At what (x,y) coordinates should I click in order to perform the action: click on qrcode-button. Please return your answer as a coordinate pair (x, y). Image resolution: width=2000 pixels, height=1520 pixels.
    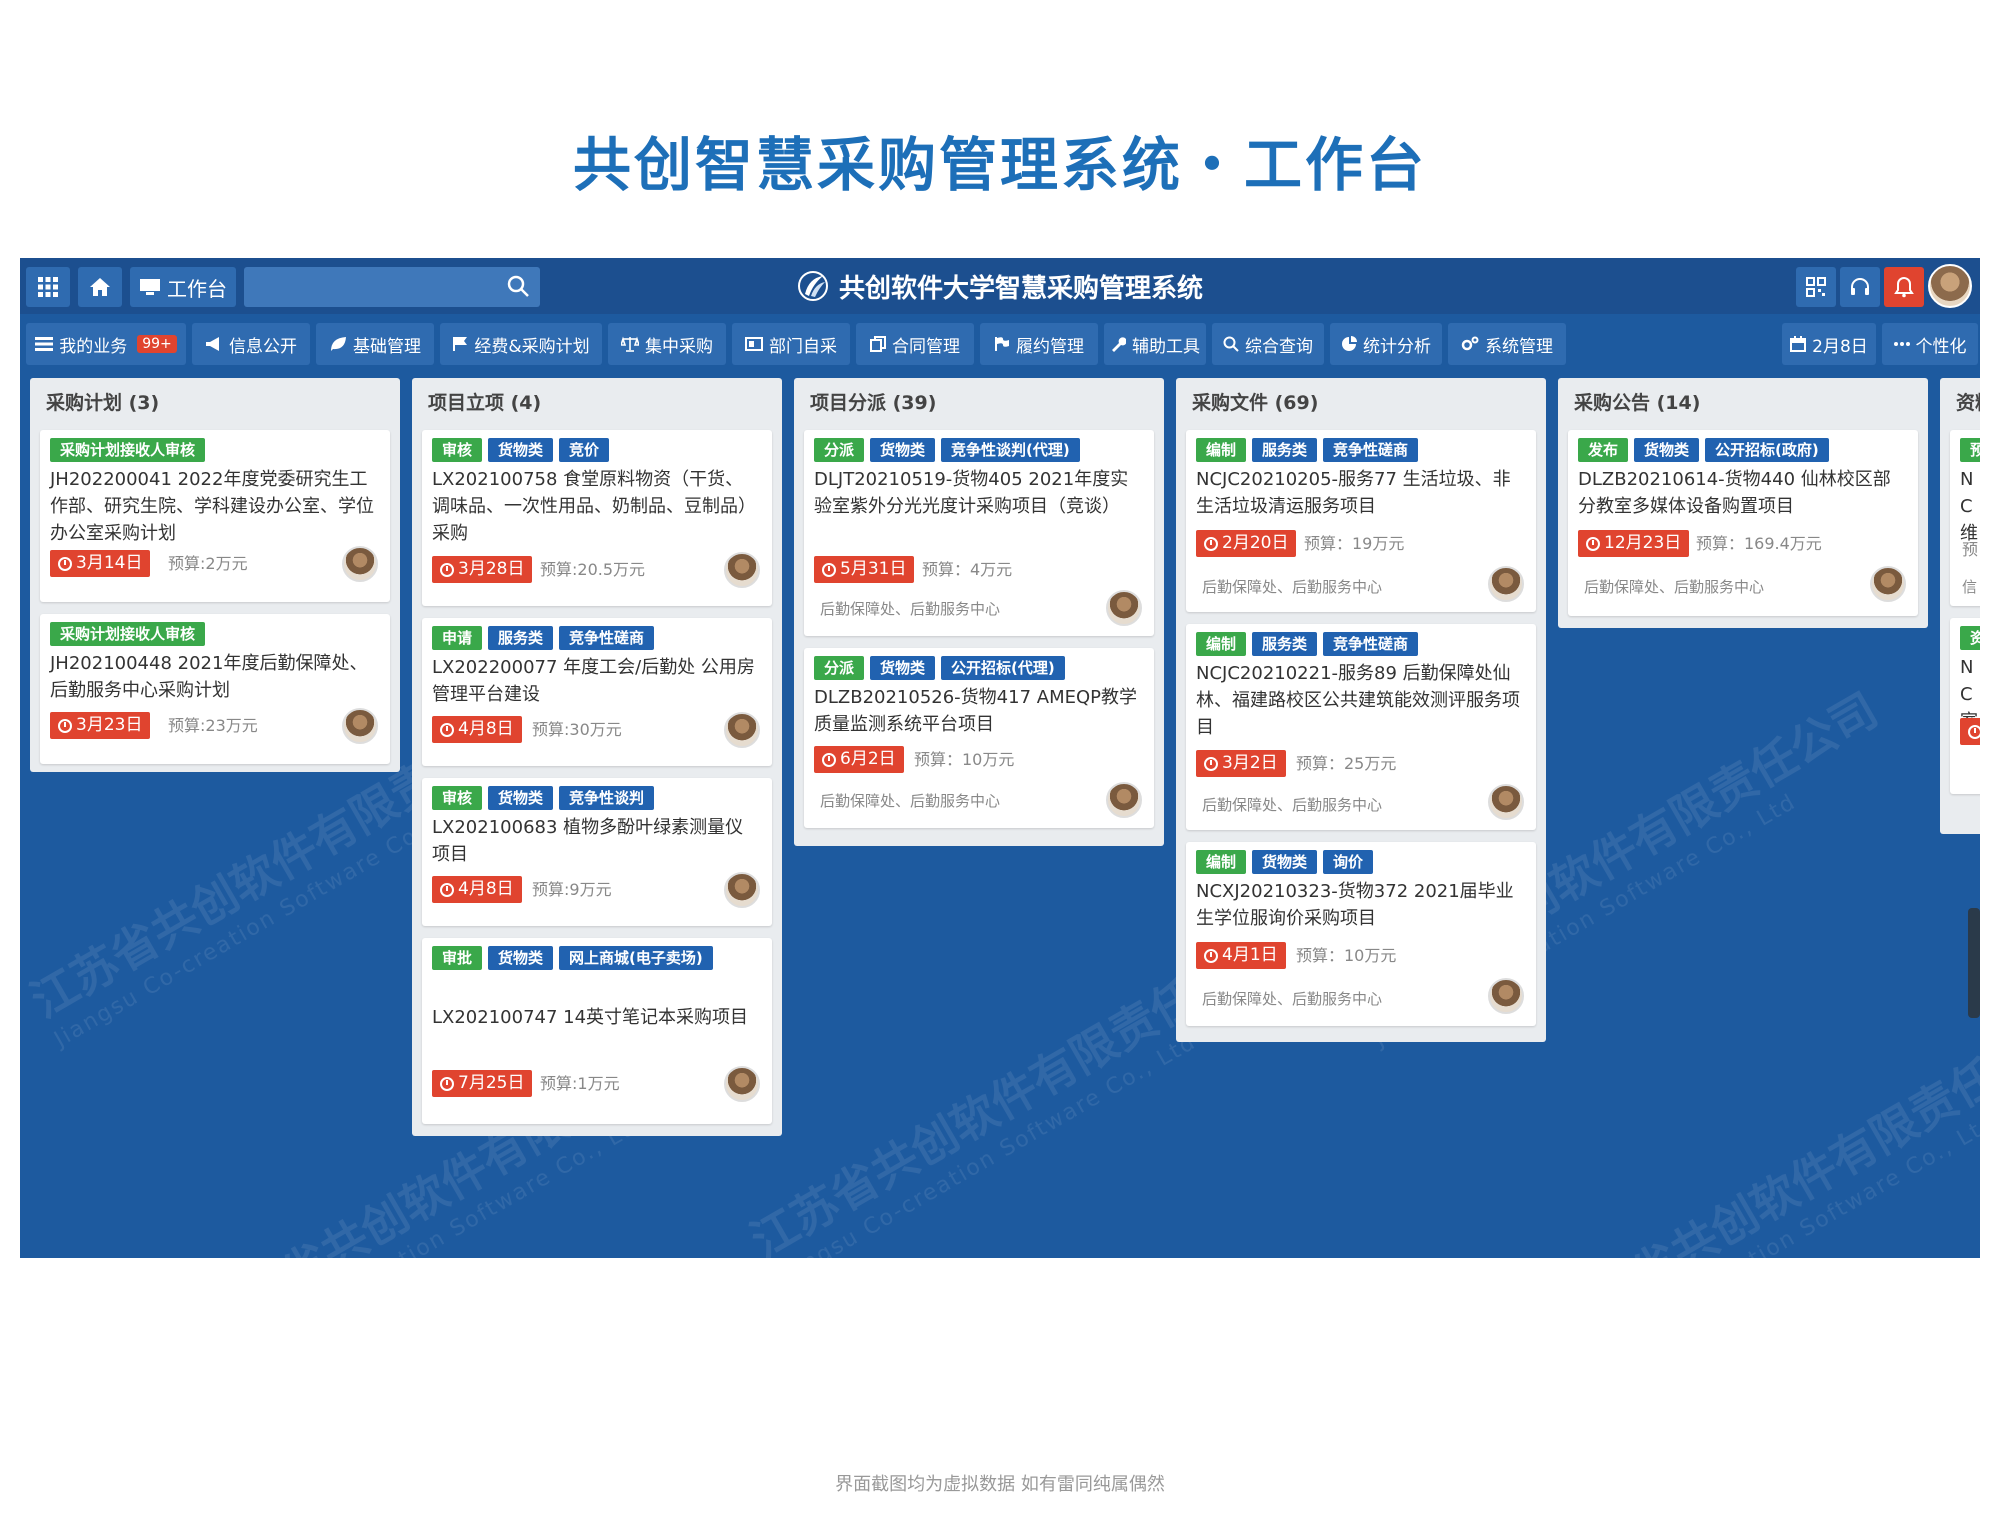
    Looking at the image, I should click on (1816, 287).